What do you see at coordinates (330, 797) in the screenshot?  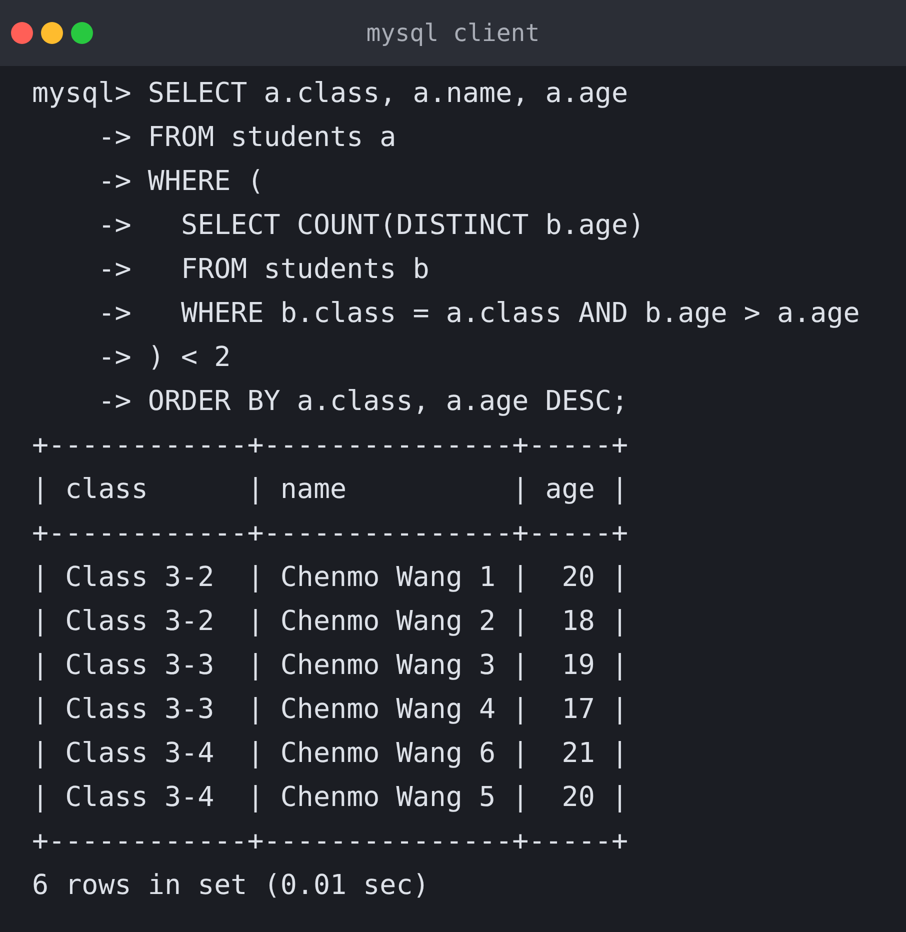 I see `terminal-line: | Class 3-4 | Chenmo Wang 5 | 20 |` at bounding box center [330, 797].